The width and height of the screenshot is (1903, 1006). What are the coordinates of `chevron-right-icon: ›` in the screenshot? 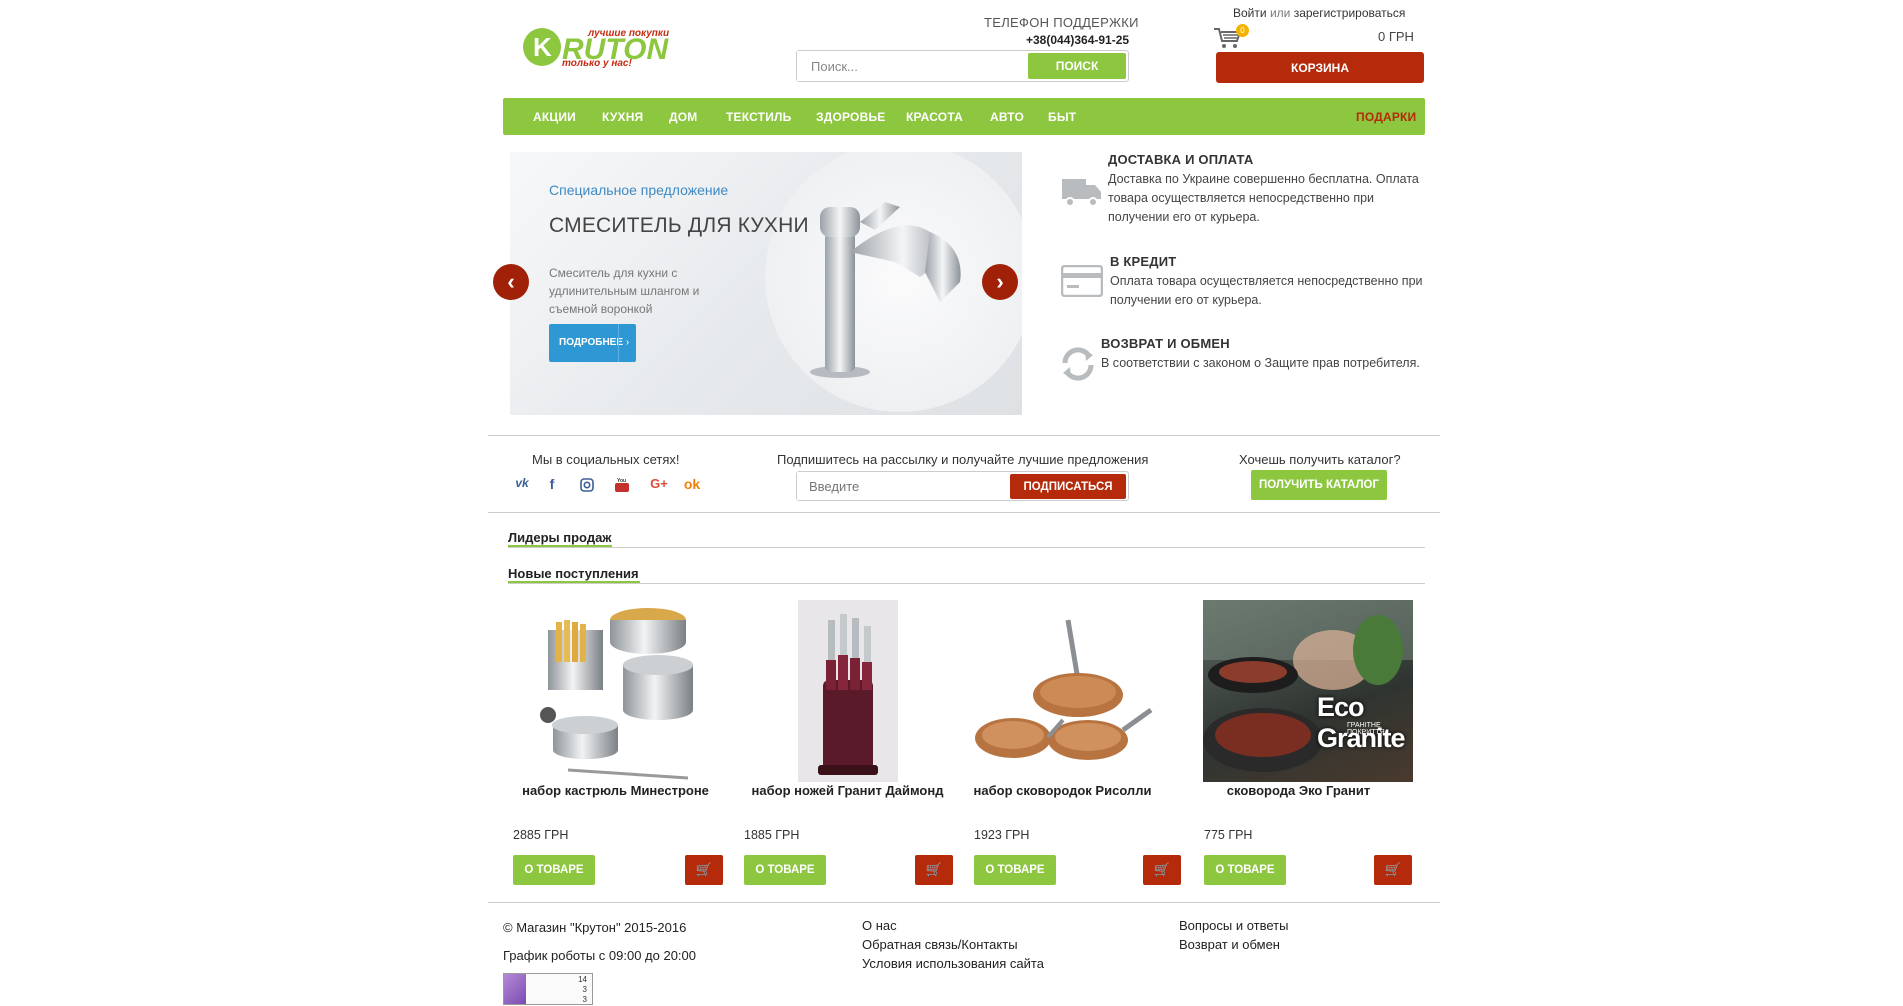 It's located at (627, 343).